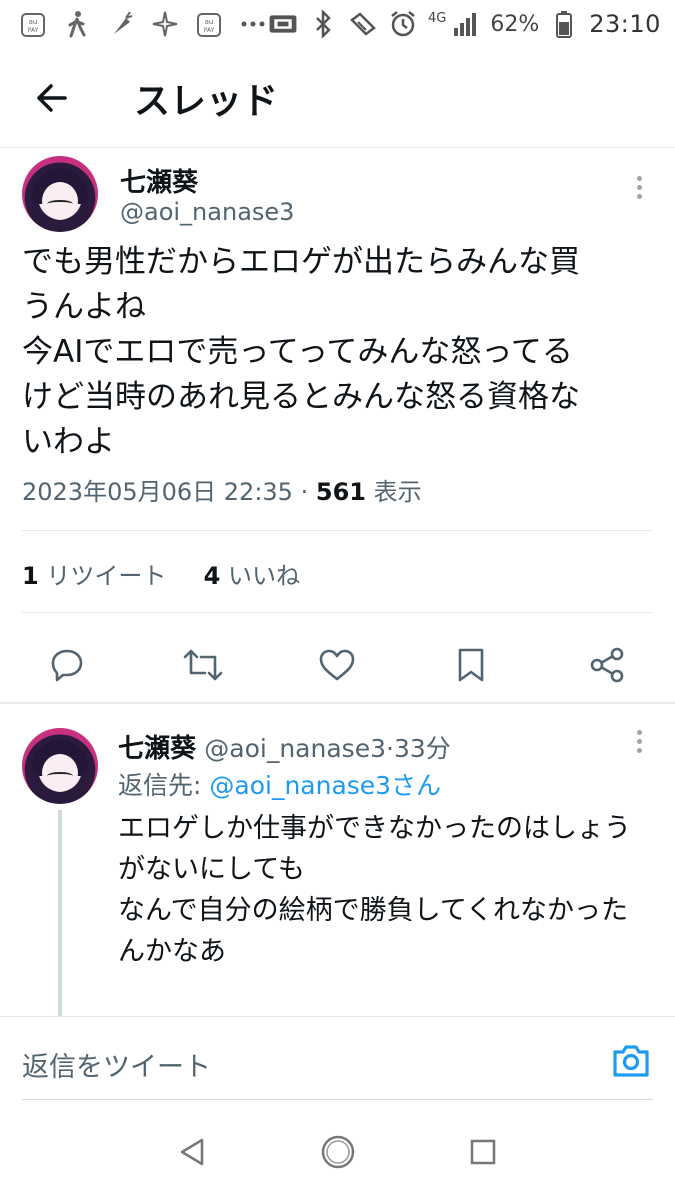 The width and height of the screenshot is (675, 1200). What do you see at coordinates (116, 1064) in the screenshot?
I see `reply-input: 返信をツイート` at bounding box center [116, 1064].